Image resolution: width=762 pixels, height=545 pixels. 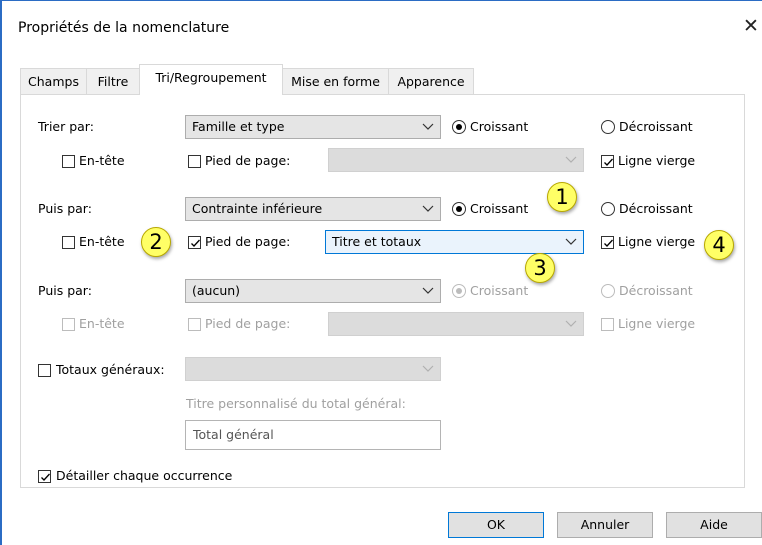 I want to click on tab-apparence: Apparence, so click(x=431, y=81).